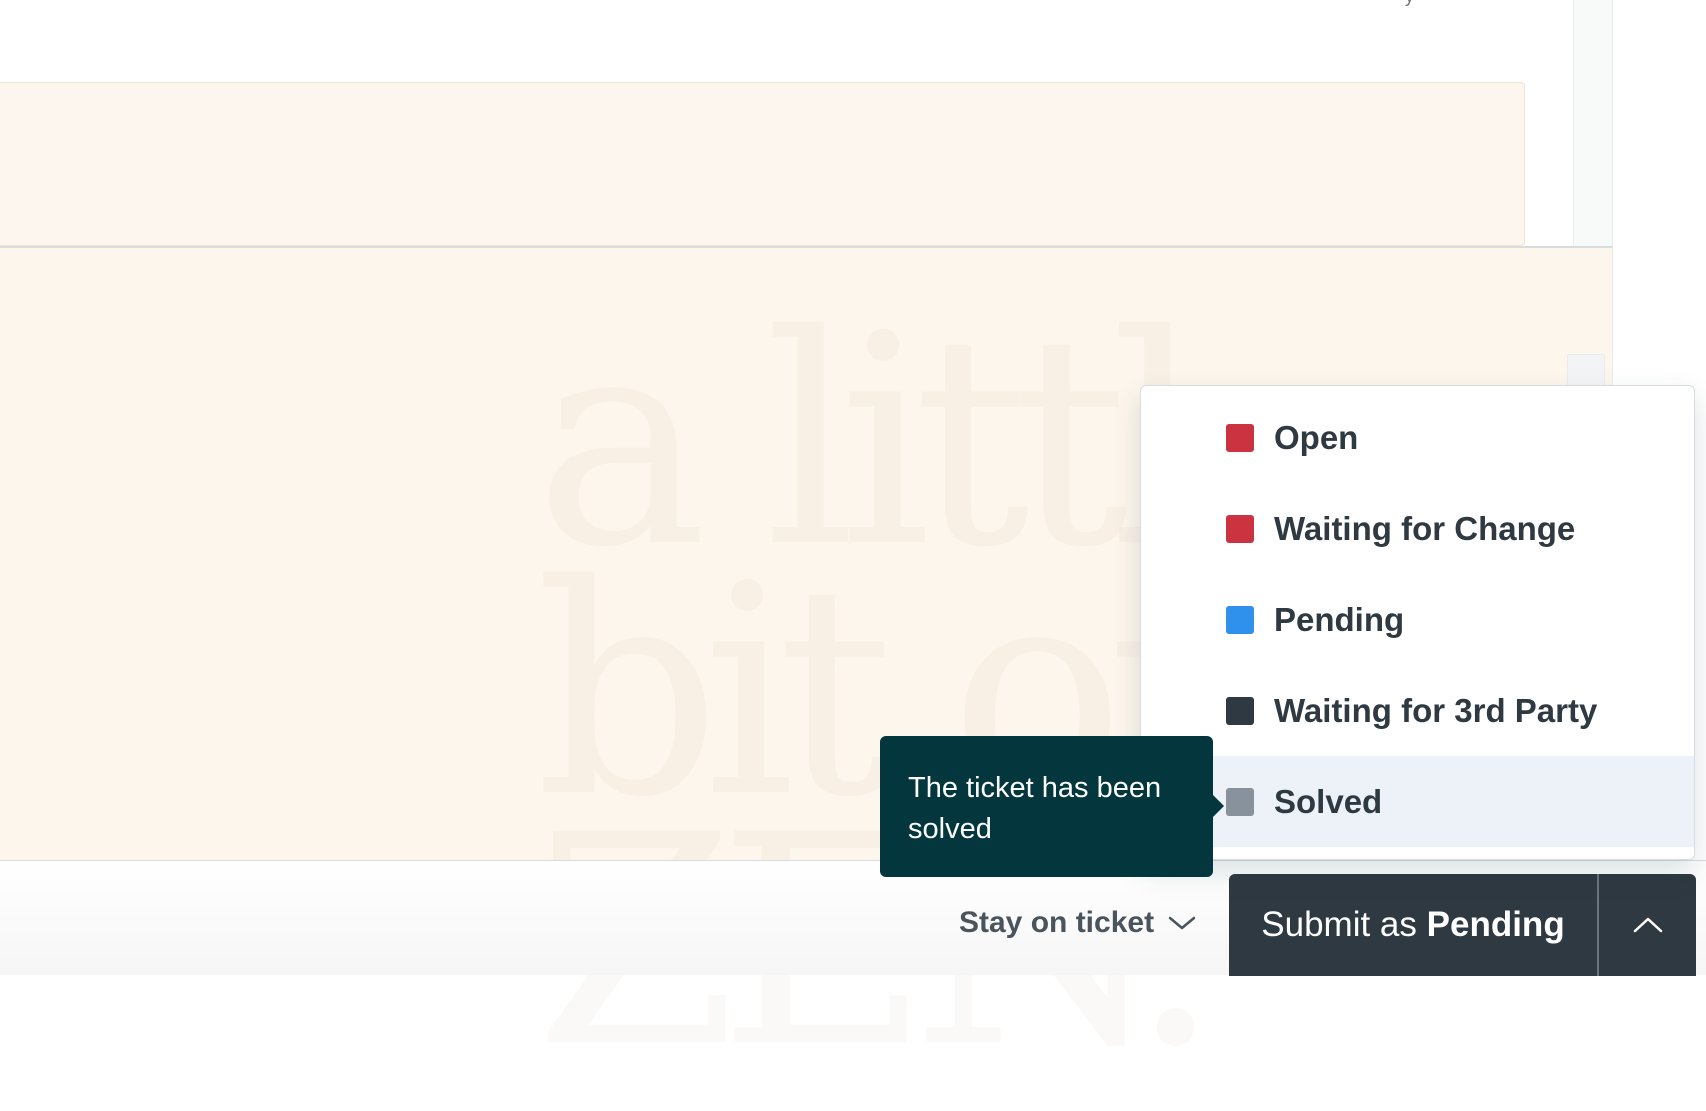 The image size is (1706, 1111). I want to click on submit-status: Pending, so click(1495, 924).